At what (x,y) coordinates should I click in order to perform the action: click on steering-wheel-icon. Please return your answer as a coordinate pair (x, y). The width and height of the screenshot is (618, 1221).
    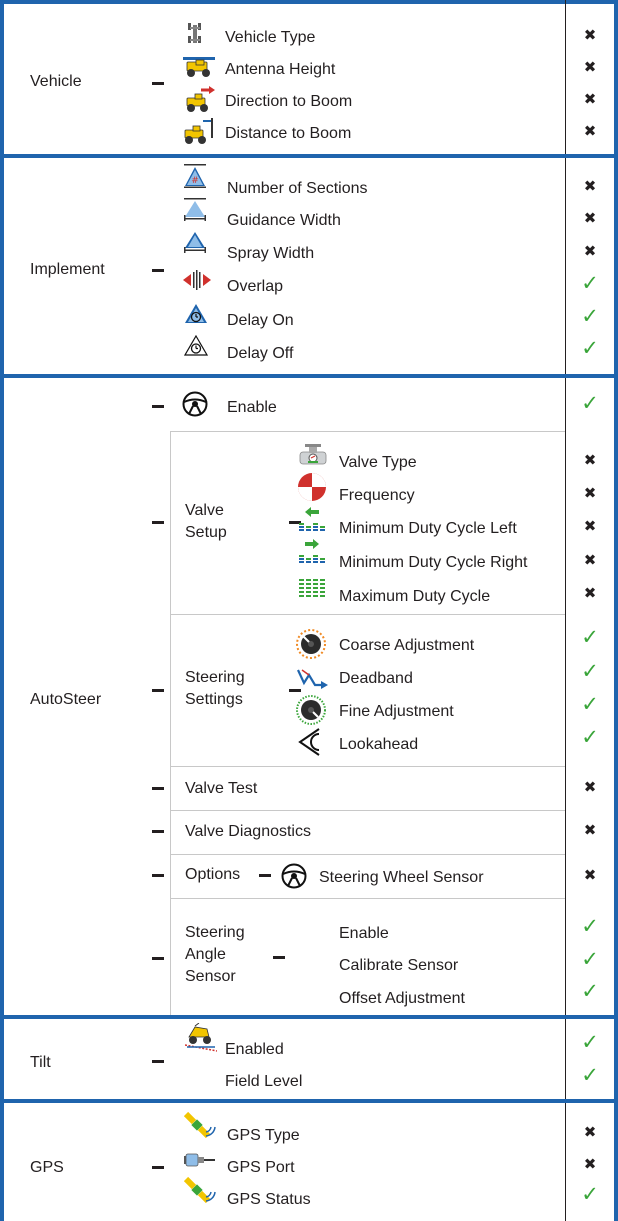
    Looking at the image, I should click on (195, 406).